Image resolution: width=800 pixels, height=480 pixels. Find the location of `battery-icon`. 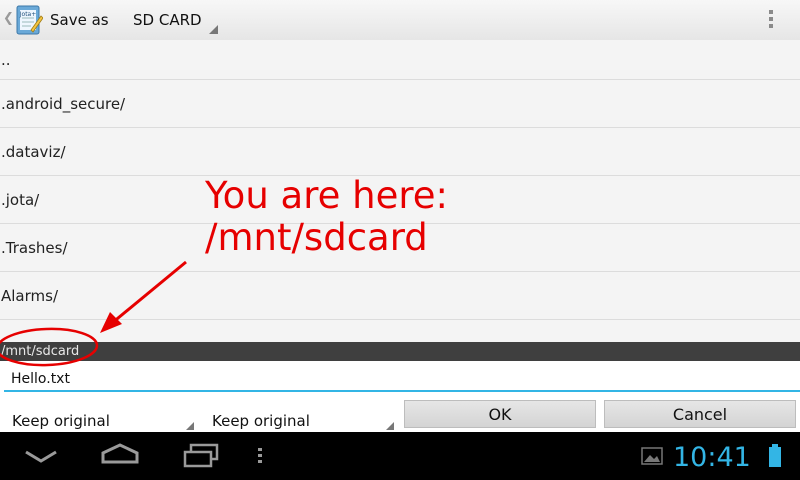

battery-icon is located at coordinates (775, 455).